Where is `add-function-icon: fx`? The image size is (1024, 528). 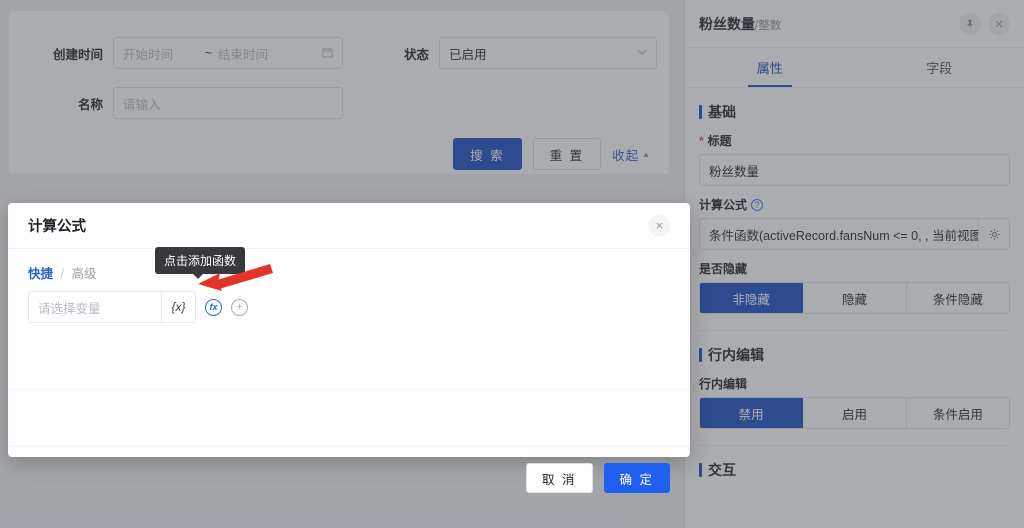 add-function-icon: fx is located at coordinates (213, 307).